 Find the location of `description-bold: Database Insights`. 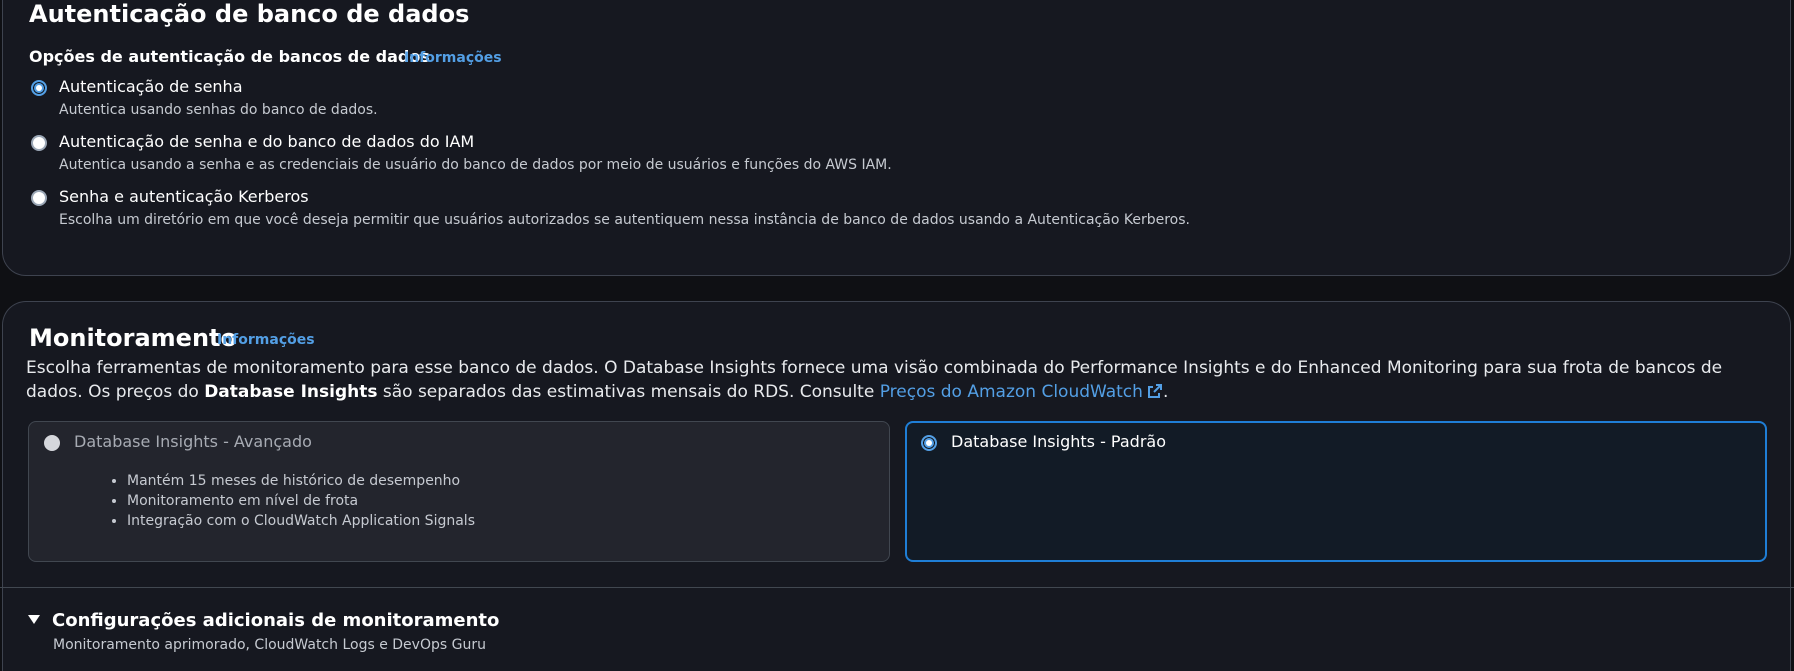

description-bold: Database Insights is located at coordinates (291, 392).